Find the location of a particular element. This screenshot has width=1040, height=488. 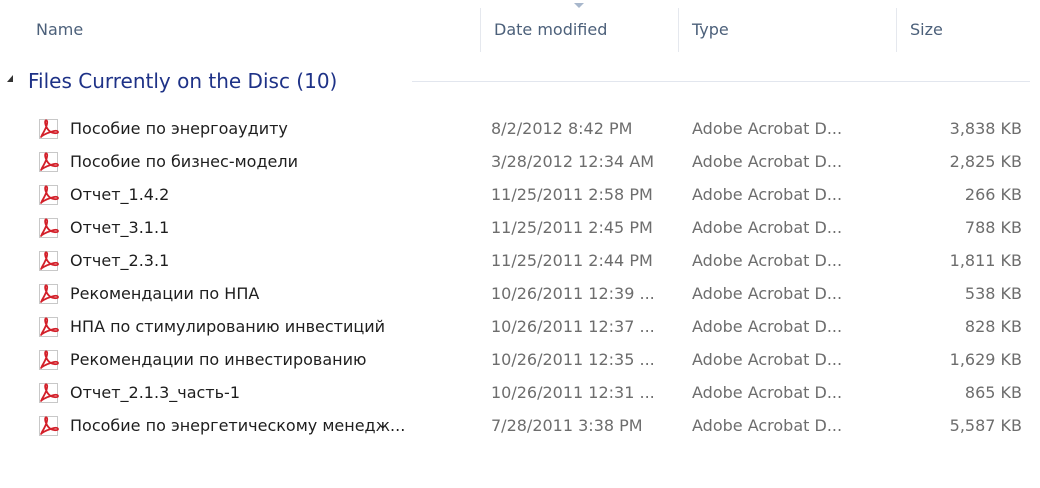

column-header-row: Name Date modified Type Size is located at coordinates (520, 30).